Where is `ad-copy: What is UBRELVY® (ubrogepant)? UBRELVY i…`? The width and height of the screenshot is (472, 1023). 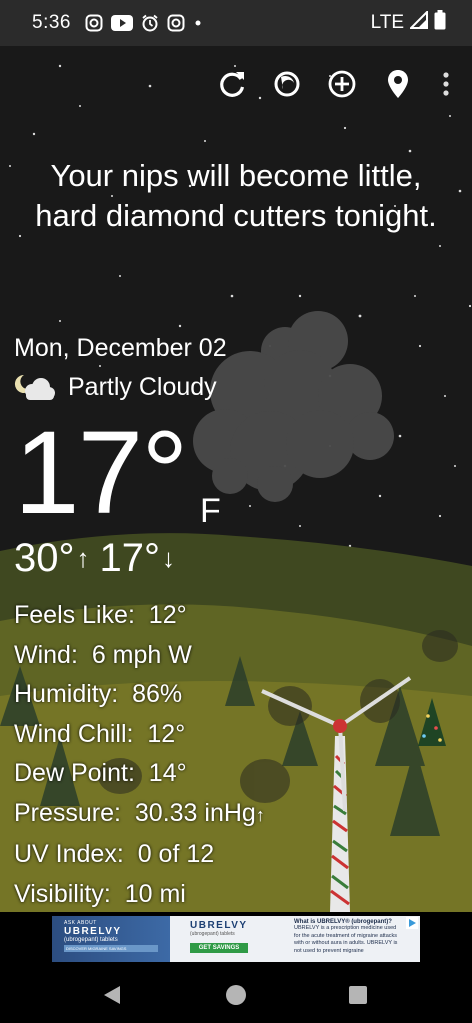
ad-copy: What is UBRELVY® (ubrogepant)? UBRELVY i… is located at coordinates (355, 939).